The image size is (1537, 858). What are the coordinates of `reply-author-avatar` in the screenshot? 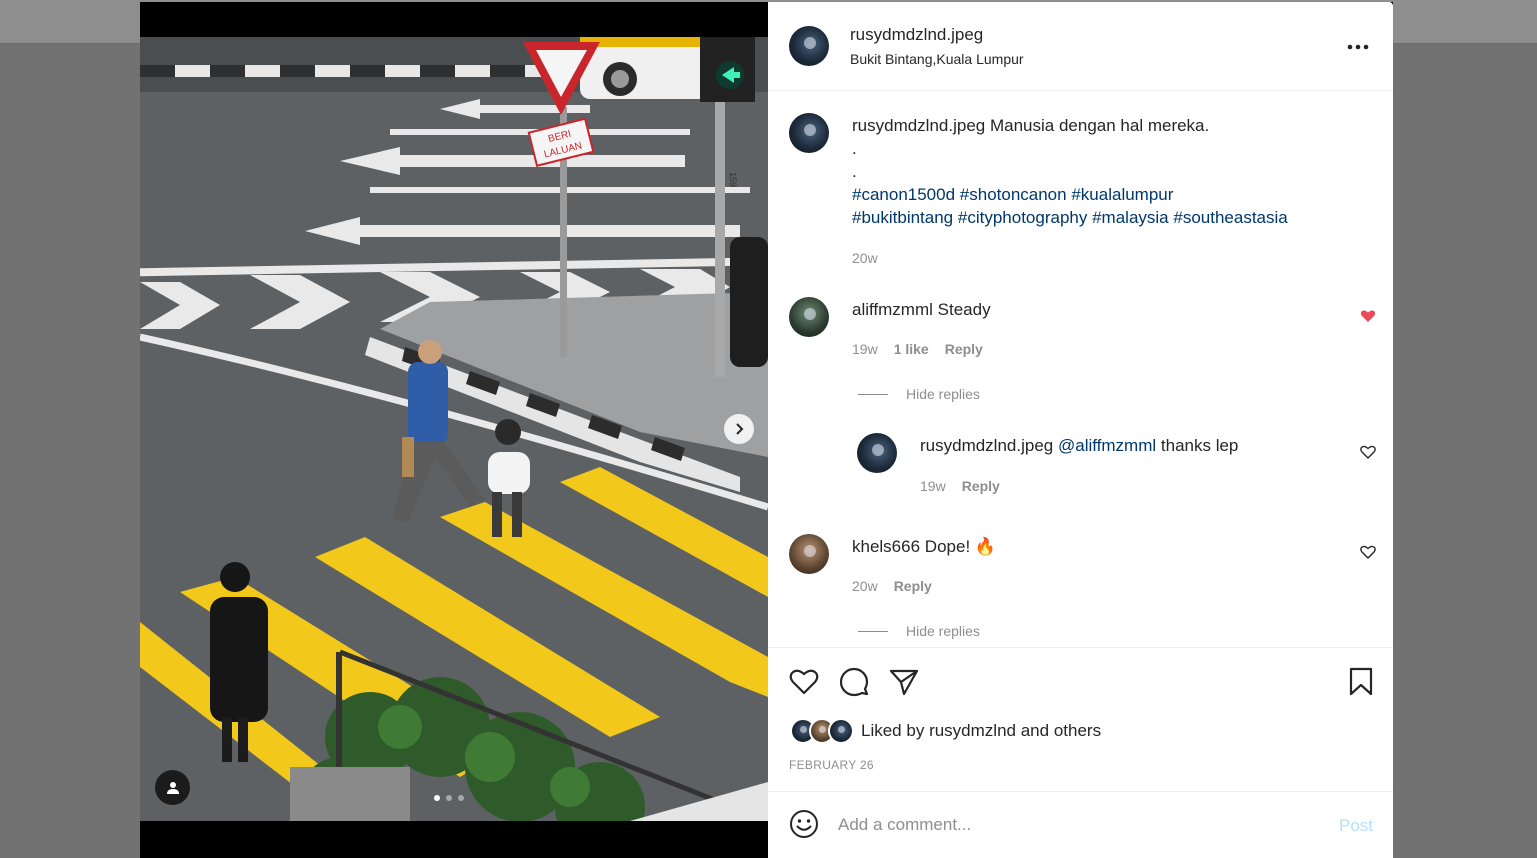 It's located at (877, 453).